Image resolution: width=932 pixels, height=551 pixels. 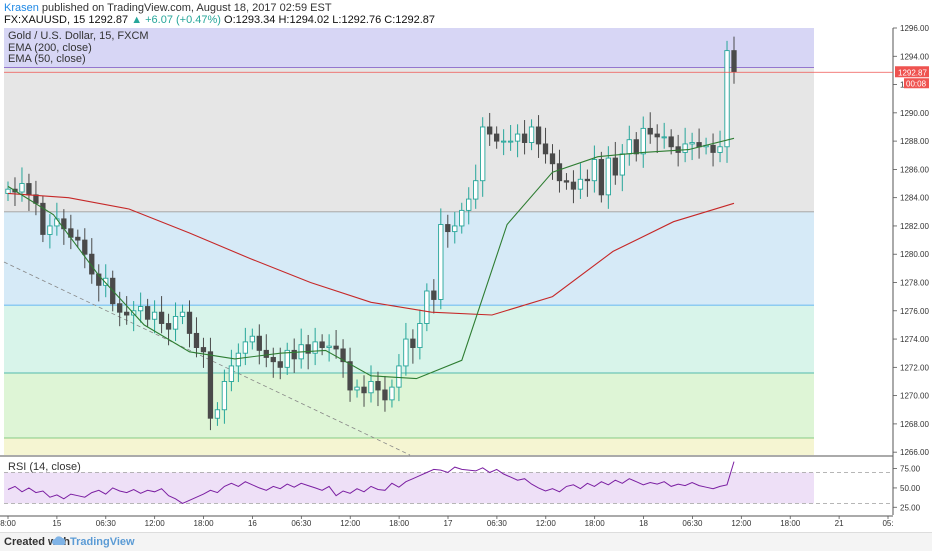 What do you see at coordinates (914, 339) in the screenshot?
I see `price-tick-label: 1274.00` at bounding box center [914, 339].